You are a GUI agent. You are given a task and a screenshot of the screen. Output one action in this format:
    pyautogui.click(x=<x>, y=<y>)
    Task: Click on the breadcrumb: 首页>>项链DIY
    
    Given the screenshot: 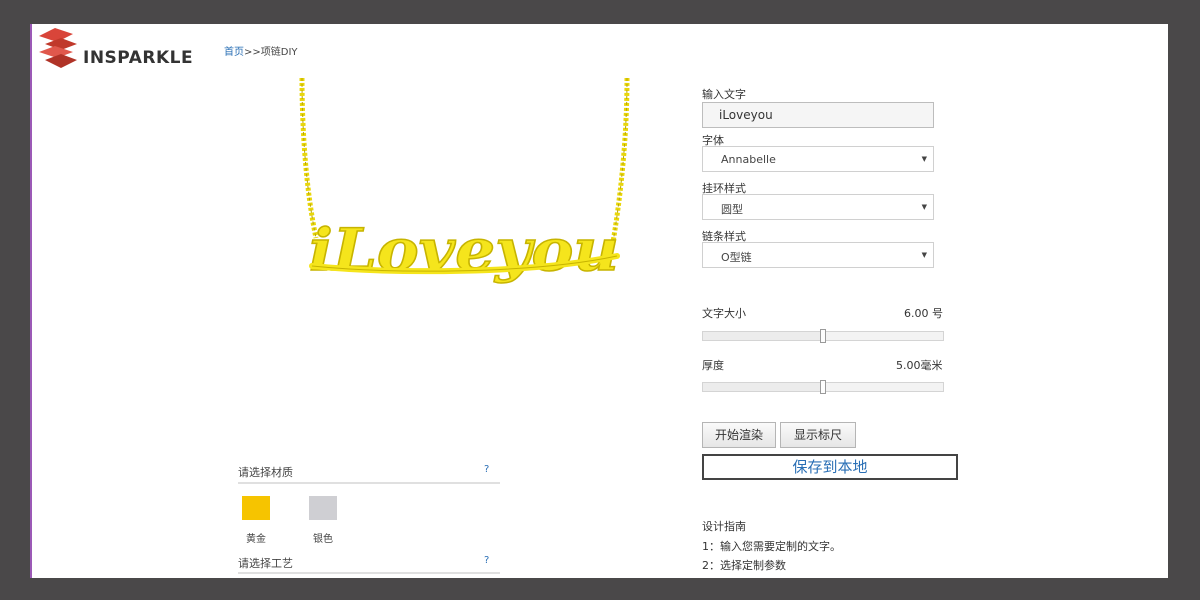 What is the action you would take?
    pyautogui.click(x=261, y=50)
    